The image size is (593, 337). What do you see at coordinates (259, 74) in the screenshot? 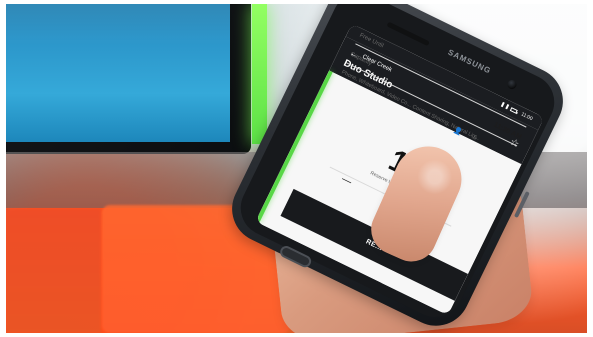
I see `monitor-green-glow` at bounding box center [259, 74].